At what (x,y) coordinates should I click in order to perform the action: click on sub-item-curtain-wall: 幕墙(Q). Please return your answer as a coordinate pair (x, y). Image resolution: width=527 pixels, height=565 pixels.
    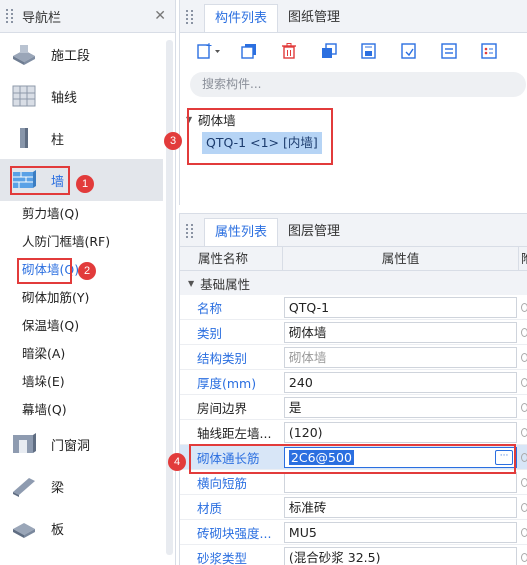
    Looking at the image, I should click on (44, 410).